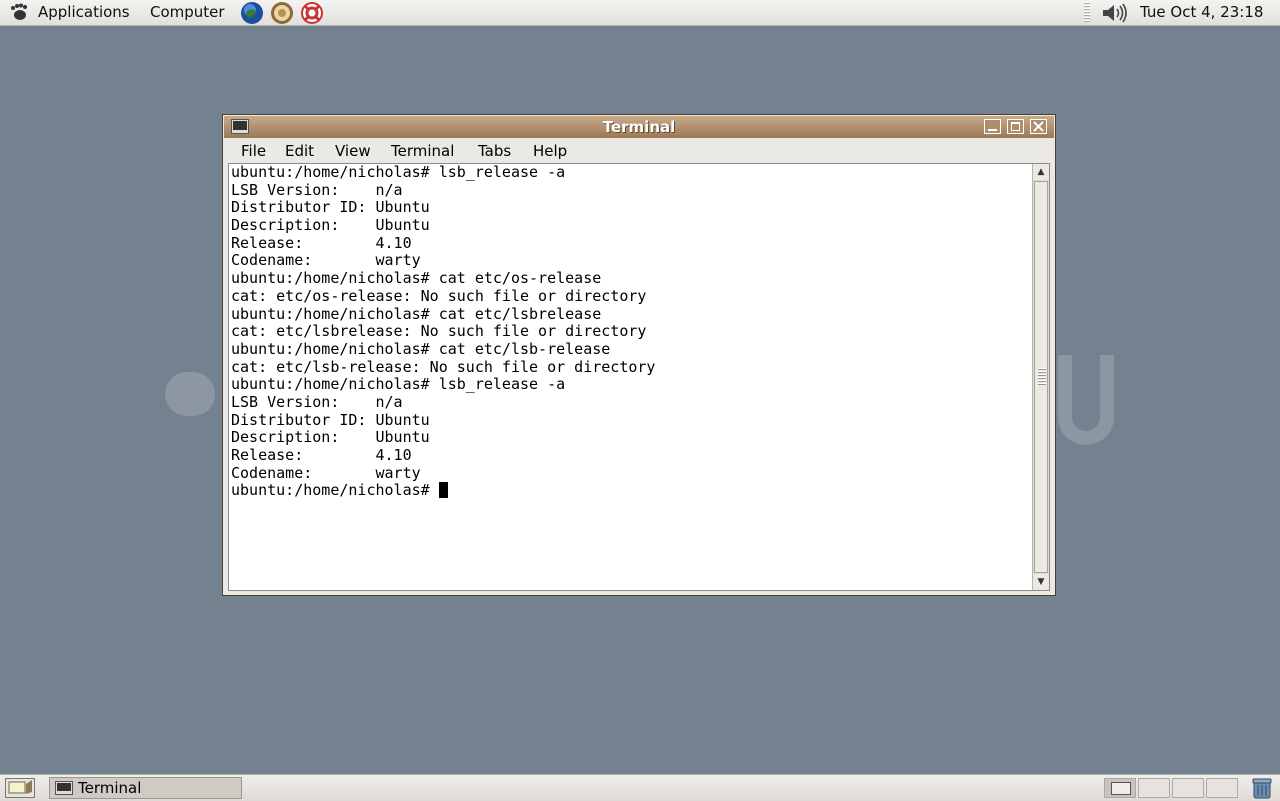  Describe the element at coordinates (992, 130) in the screenshot. I see `minimize-icon` at that location.